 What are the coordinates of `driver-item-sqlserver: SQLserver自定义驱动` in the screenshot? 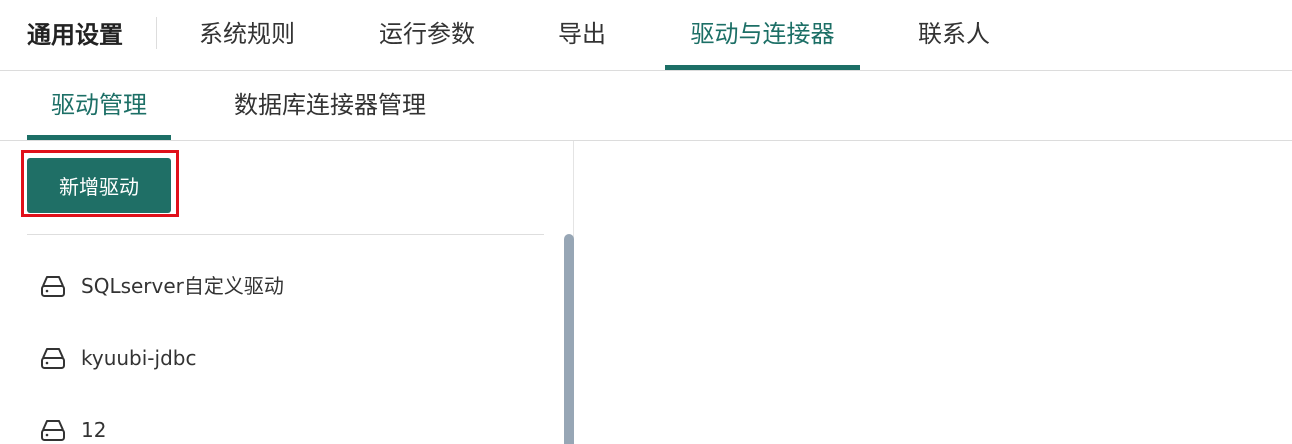 It's located at (270, 271).